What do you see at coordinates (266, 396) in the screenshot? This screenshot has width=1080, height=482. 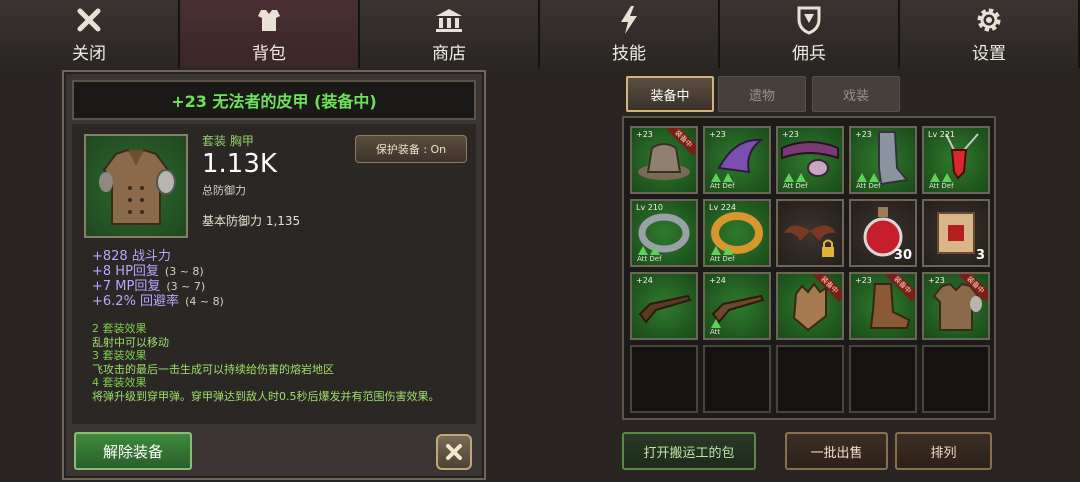 I see `set-effect-desc: 将弹升级到穿甲弹。穿甲弹达到敌人时0.5秒后爆发并有范围伤害效果。` at bounding box center [266, 396].